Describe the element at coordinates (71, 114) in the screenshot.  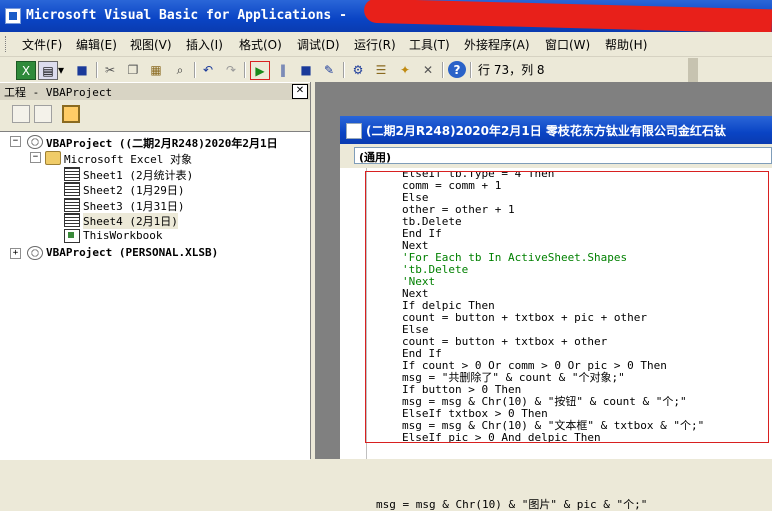
I see `toggle-folders-icon` at that location.